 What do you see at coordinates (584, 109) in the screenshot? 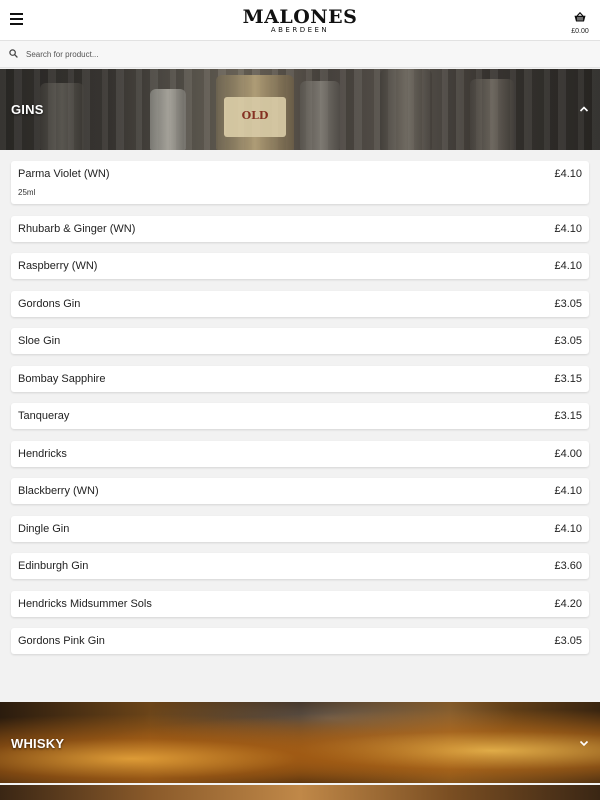
I see `chevron-up-icon` at bounding box center [584, 109].